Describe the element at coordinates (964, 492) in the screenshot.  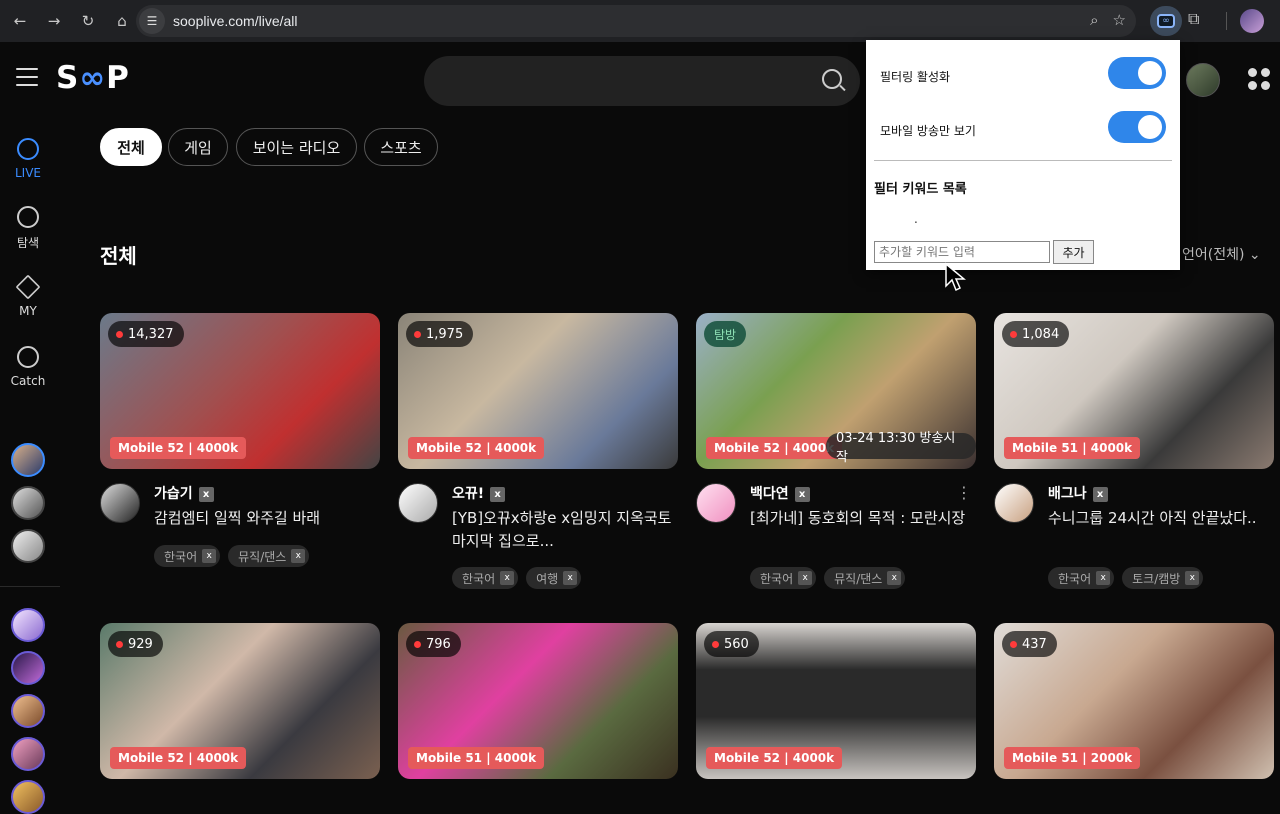
I see `more-options-icon: ⋮` at that location.